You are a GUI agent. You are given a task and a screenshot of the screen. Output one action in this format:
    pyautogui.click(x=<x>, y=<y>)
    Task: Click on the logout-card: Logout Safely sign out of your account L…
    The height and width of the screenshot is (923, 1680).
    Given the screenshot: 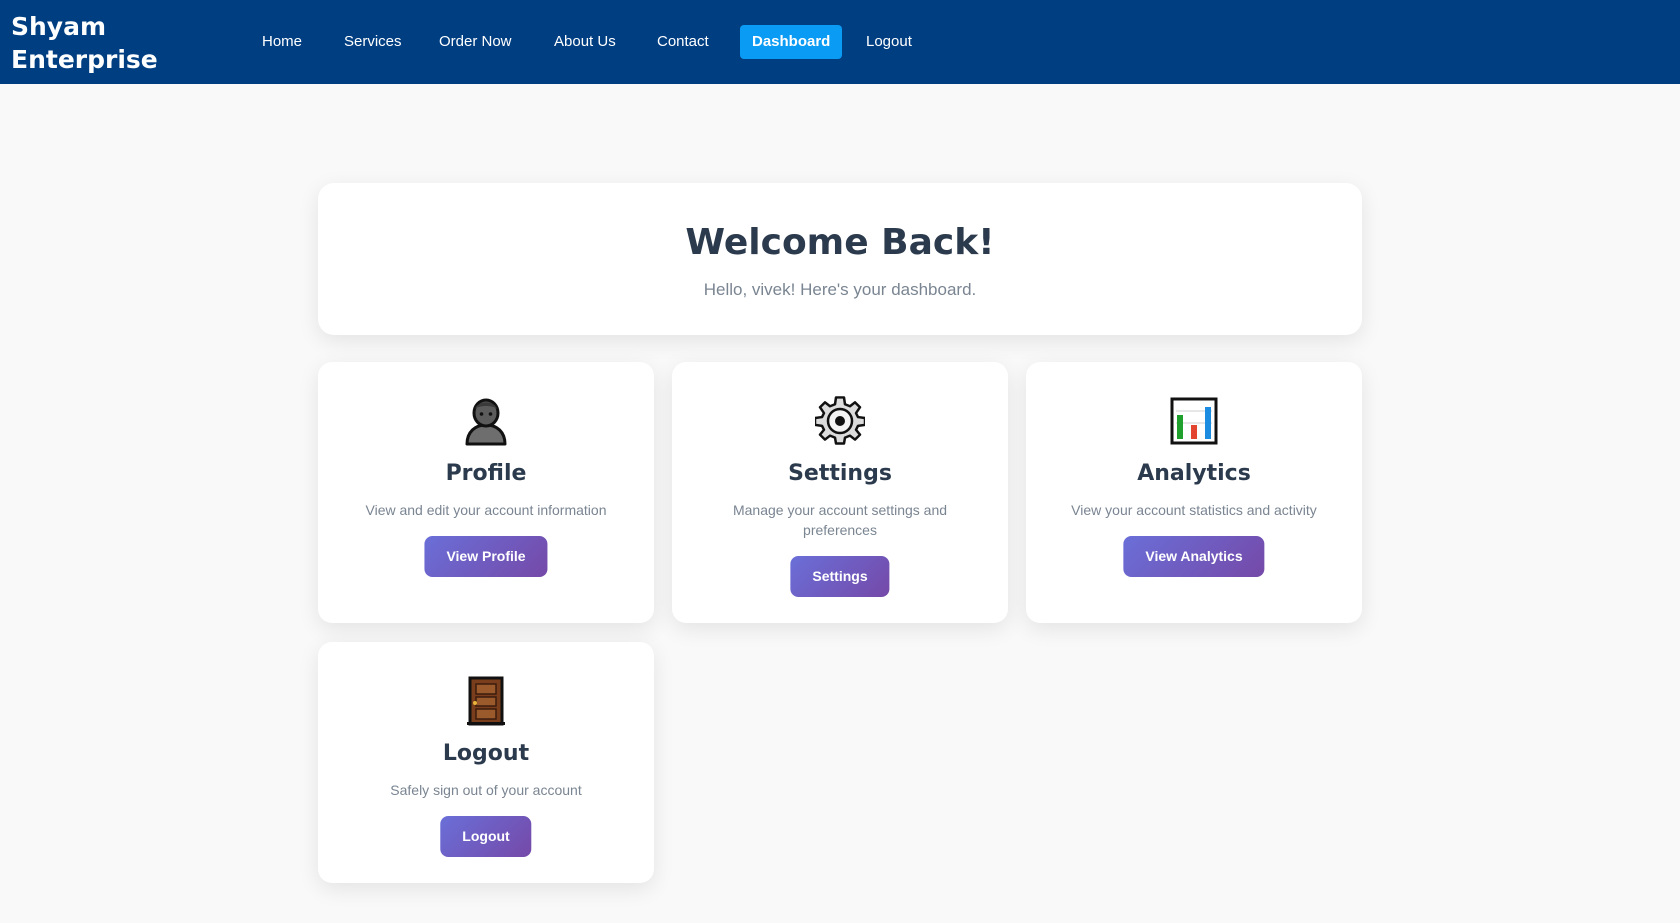 What is the action you would take?
    pyautogui.click(x=486, y=762)
    